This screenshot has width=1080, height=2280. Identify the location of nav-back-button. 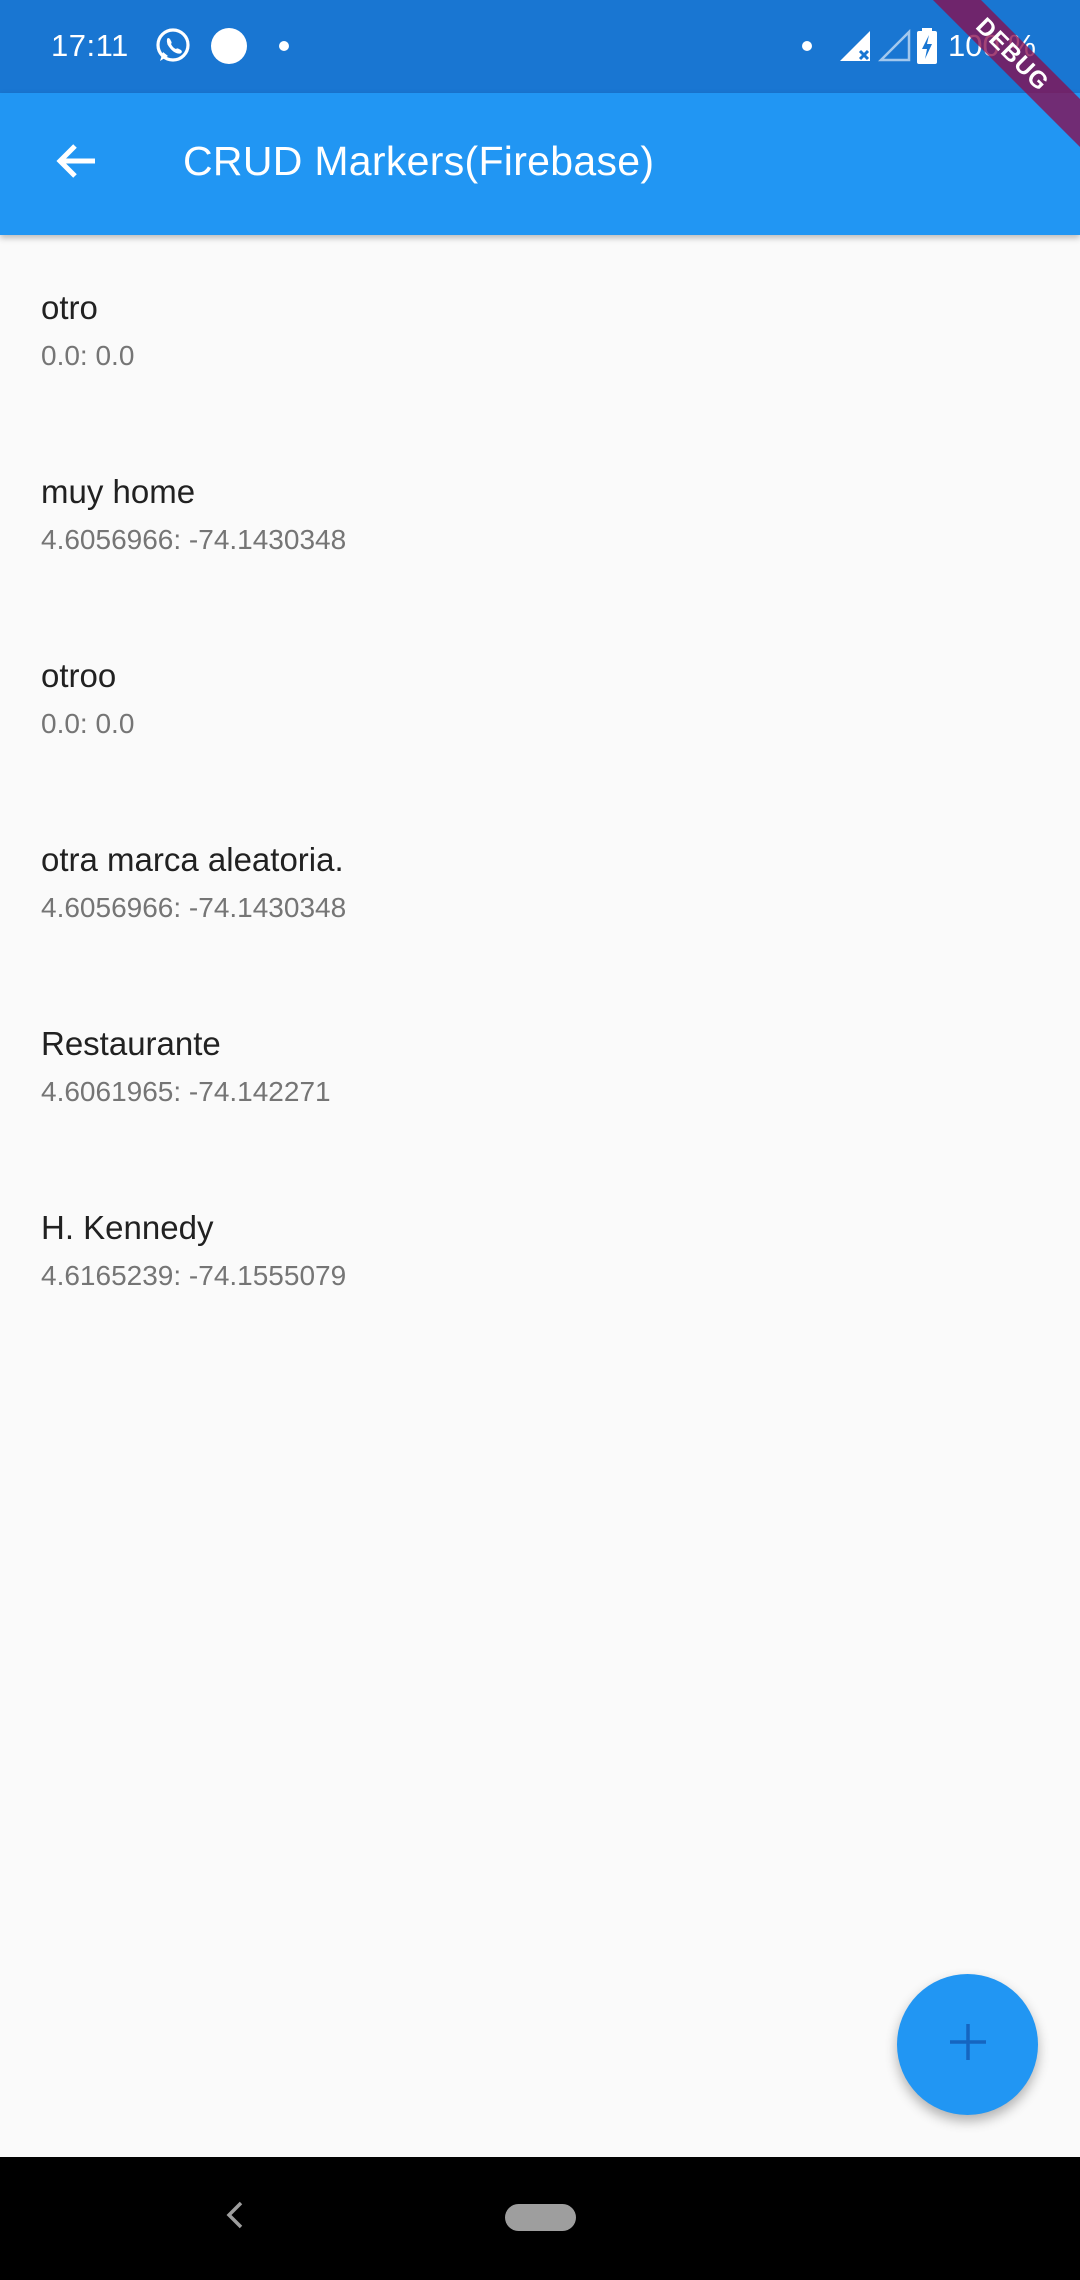
(235, 2217).